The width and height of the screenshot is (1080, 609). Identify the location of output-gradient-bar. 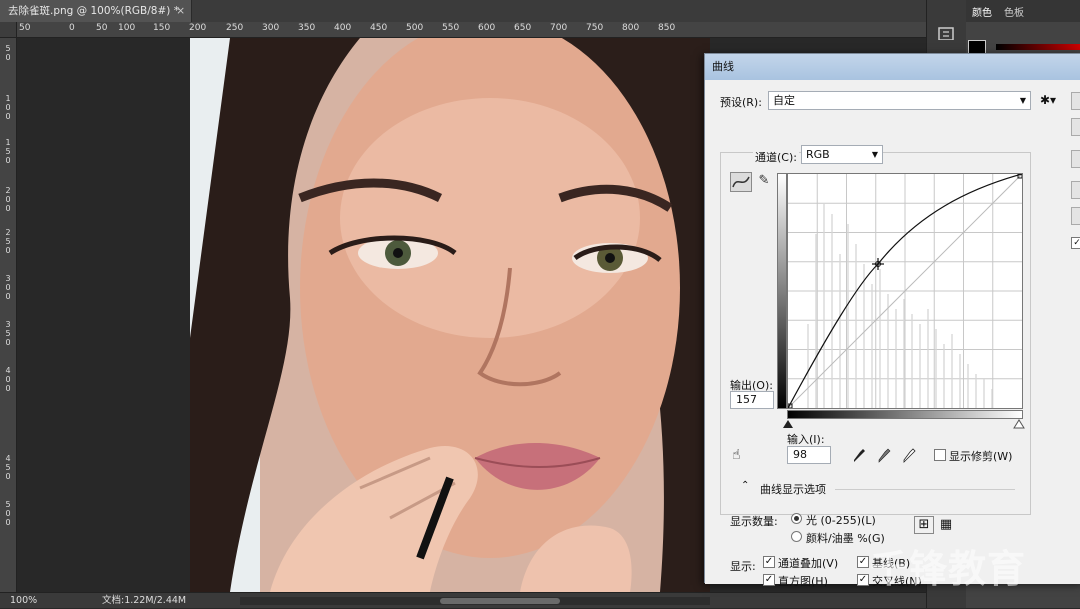
(782, 291).